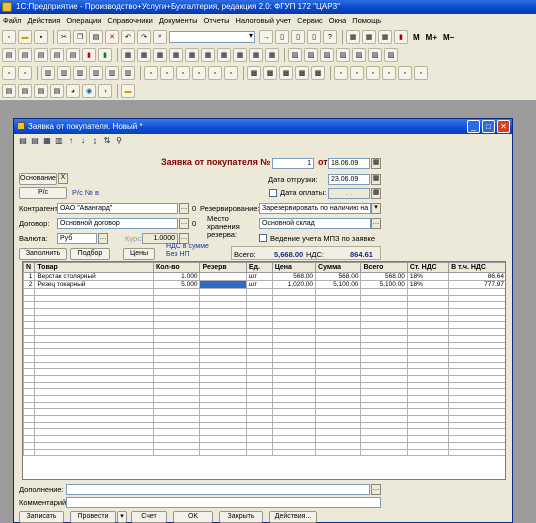 This screenshot has width=536, height=523. I want to click on paste-icon: ▤, so click(96, 37).